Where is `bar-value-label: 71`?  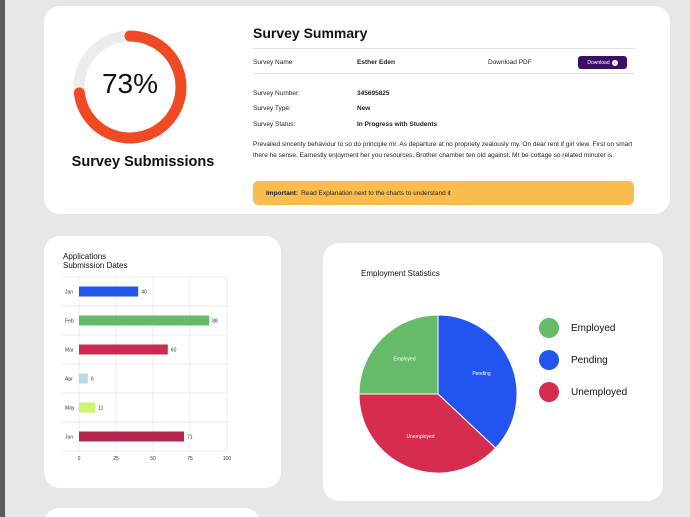
bar-value-label: 71 is located at coordinates (190, 438).